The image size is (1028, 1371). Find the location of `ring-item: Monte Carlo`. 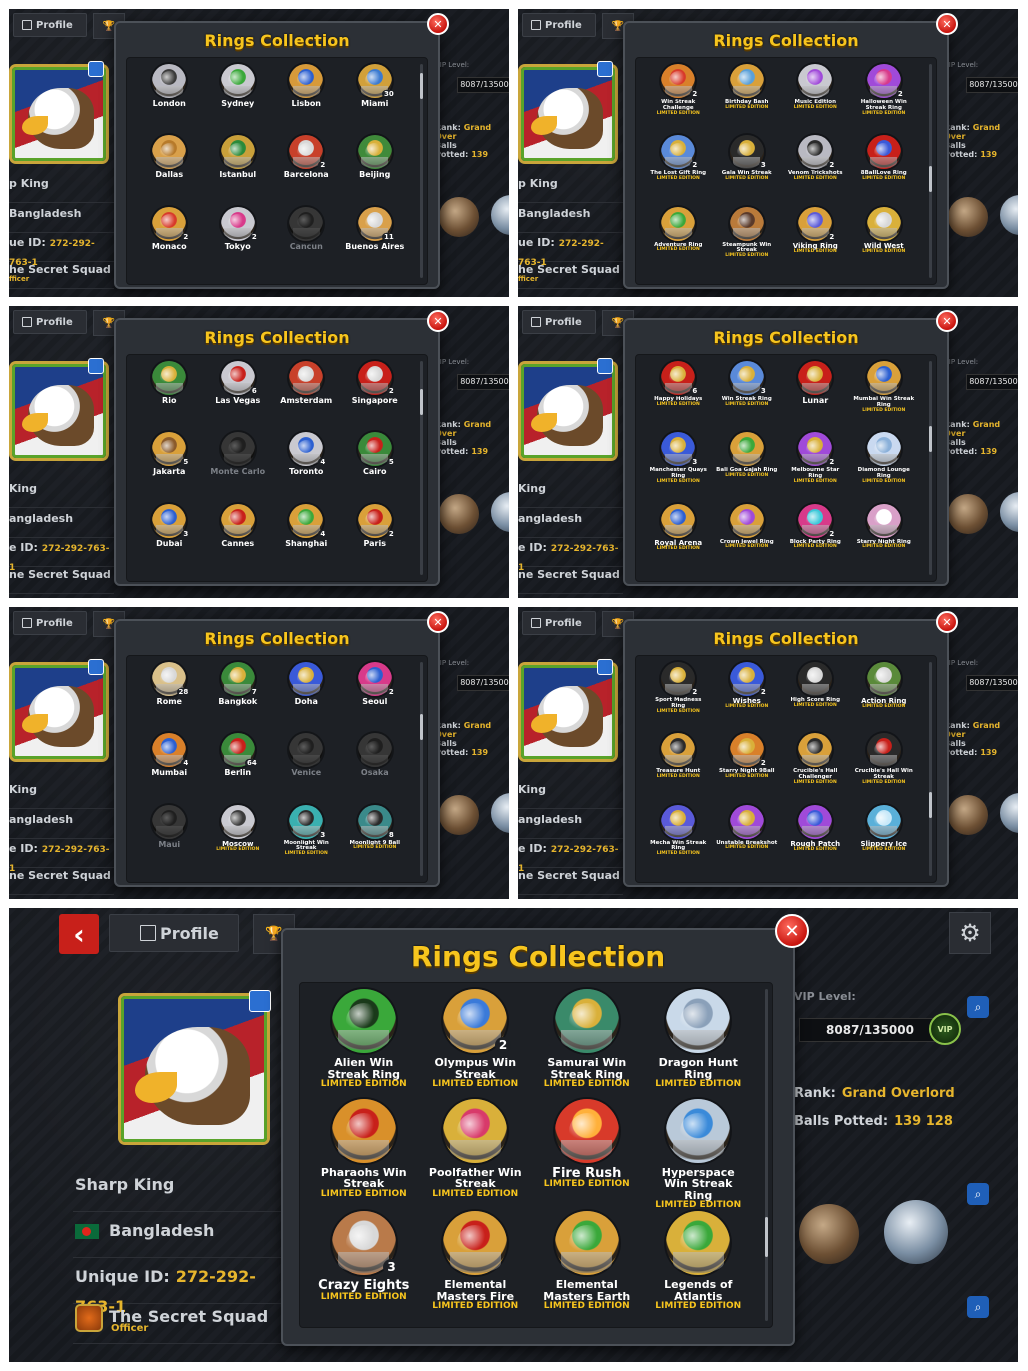

ring-item: Monte Carlo is located at coordinates (238, 467).